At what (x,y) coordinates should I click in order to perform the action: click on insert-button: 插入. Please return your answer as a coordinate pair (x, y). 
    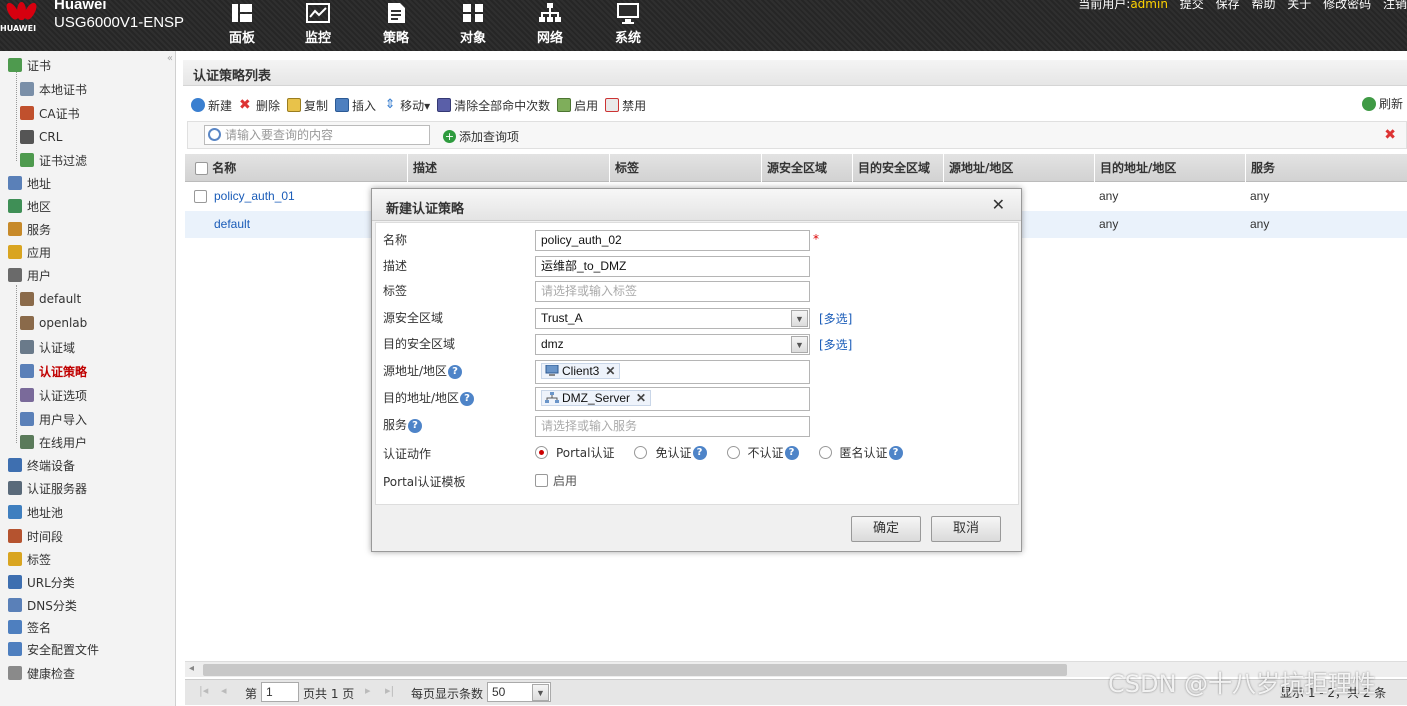
    Looking at the image, I should click on (355, 105).